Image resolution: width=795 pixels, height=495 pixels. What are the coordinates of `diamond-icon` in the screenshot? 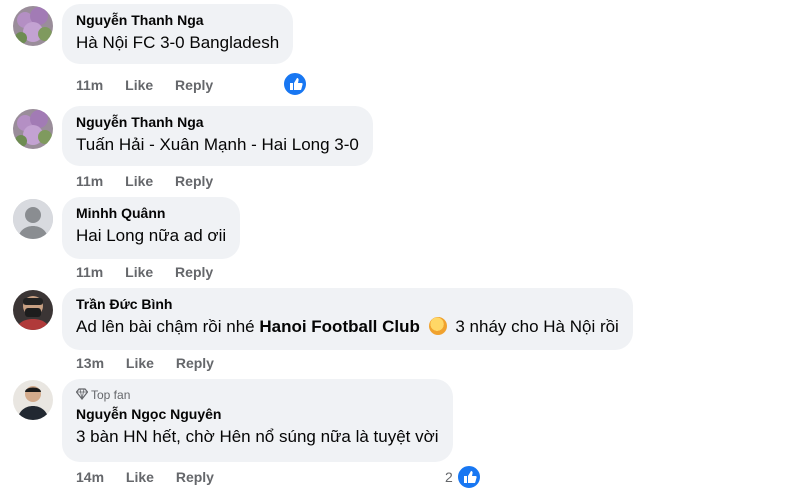 It's located at (82, 394).